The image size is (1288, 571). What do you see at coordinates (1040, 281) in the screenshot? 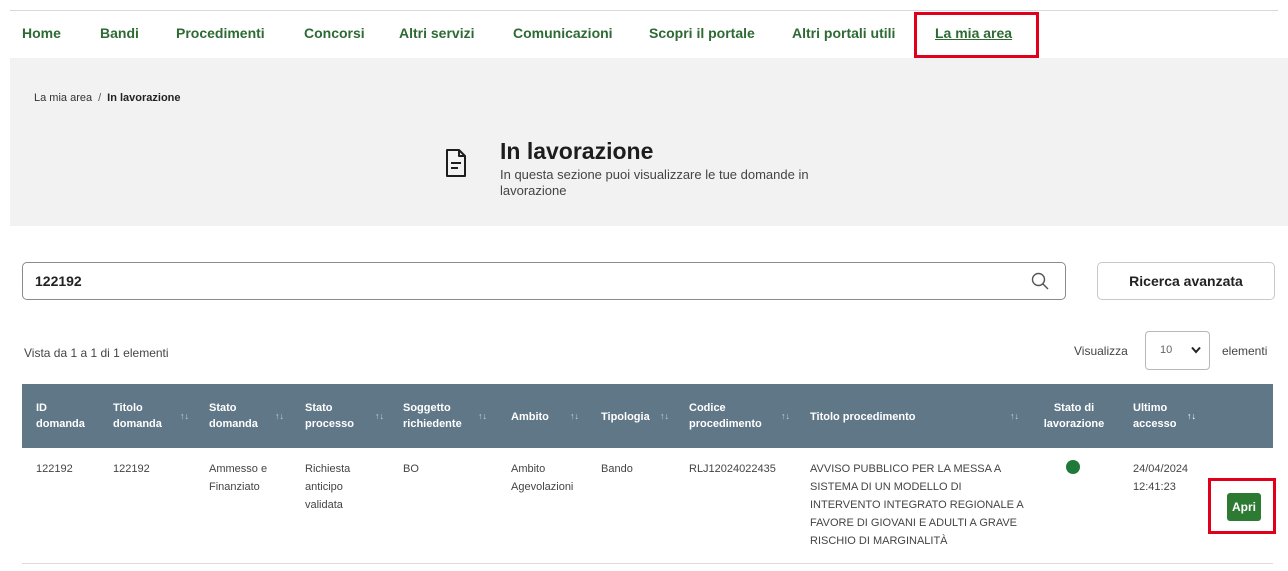
I see `search-icon` at bounding box center [1040, 281].